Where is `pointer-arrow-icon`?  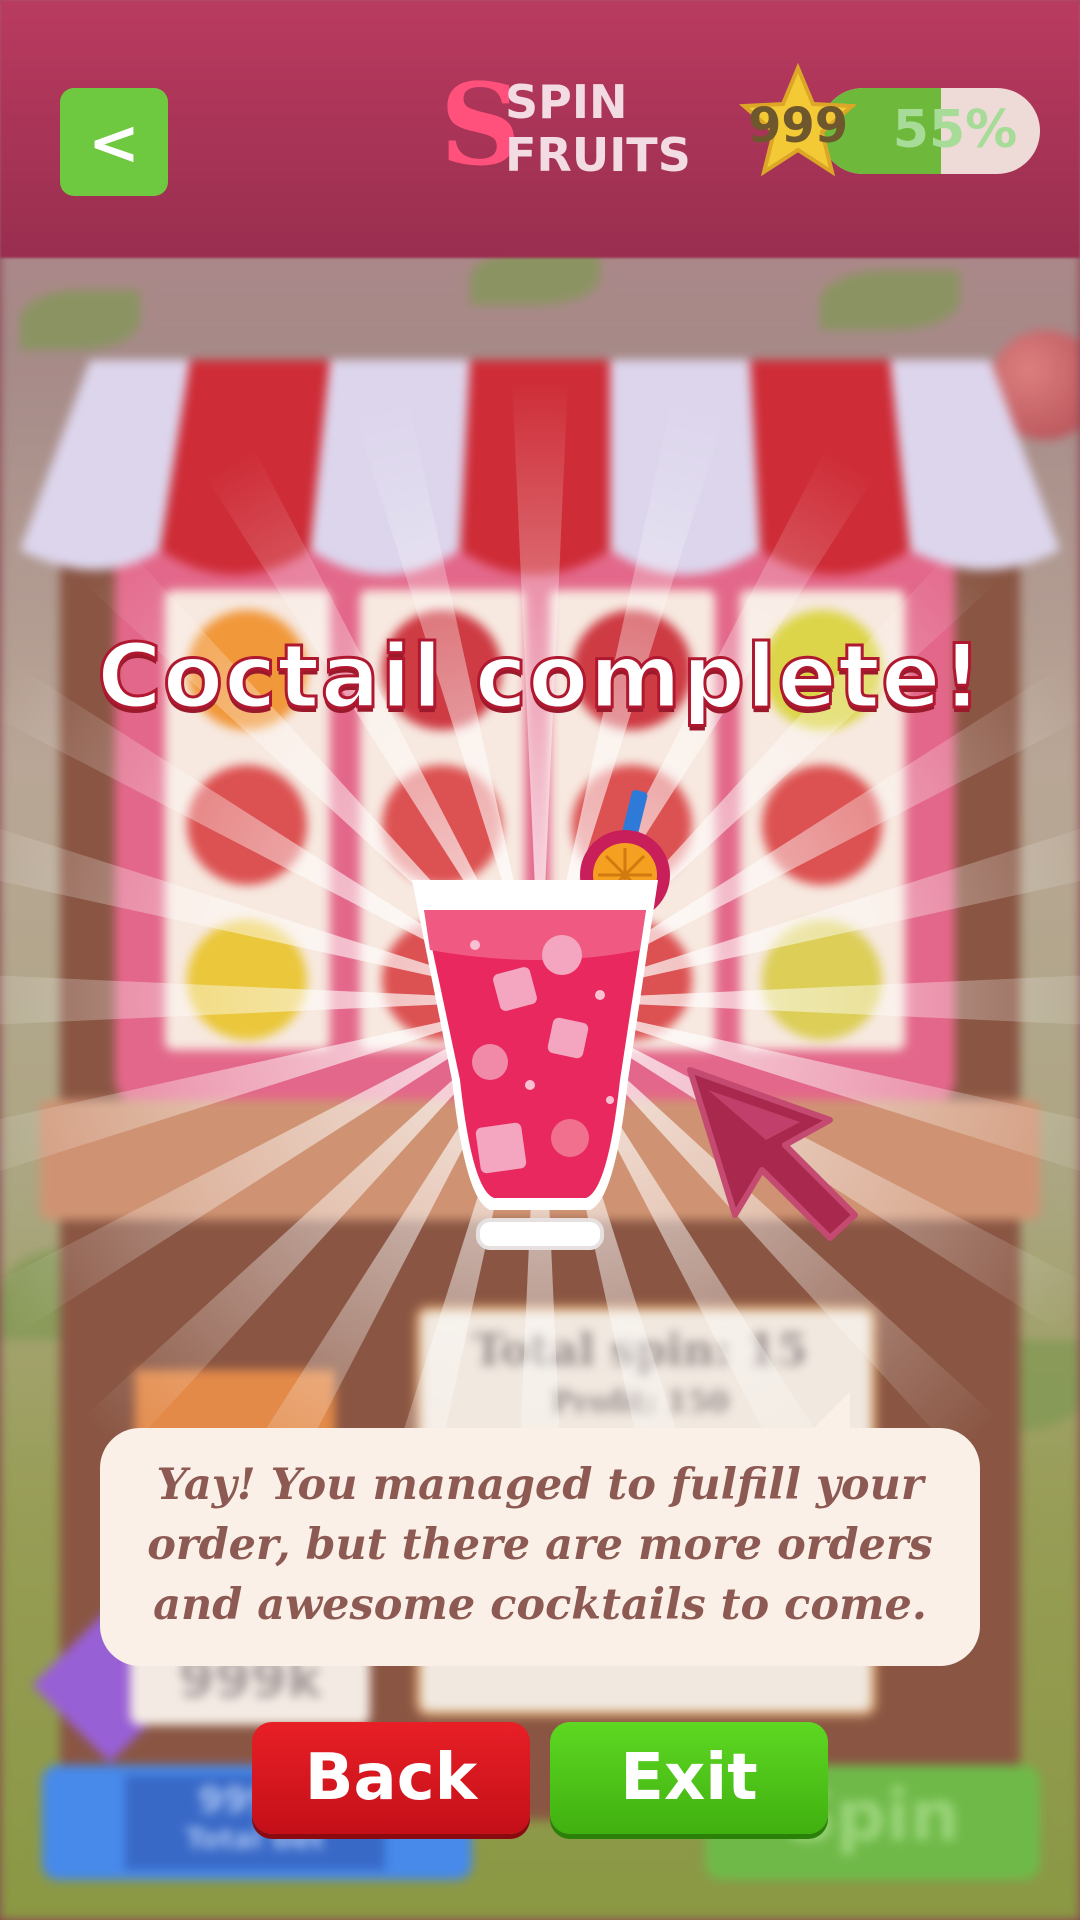 pointer-arrow-icon is located at coordinates (772, 1154).